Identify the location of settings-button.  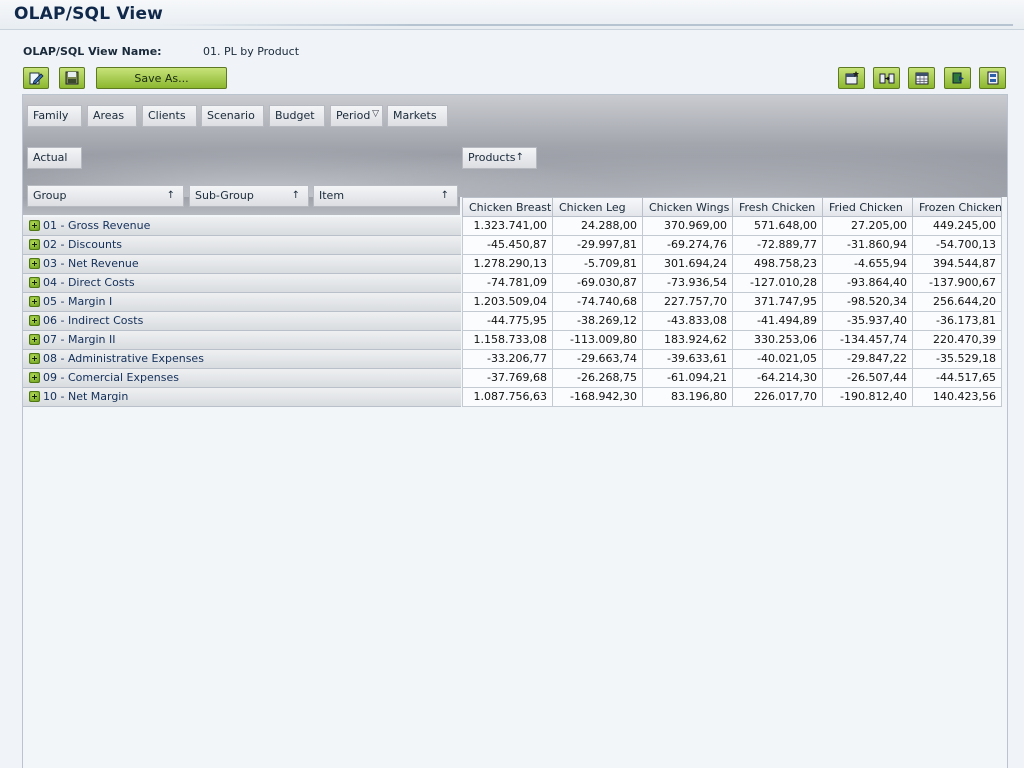
(992, 78).